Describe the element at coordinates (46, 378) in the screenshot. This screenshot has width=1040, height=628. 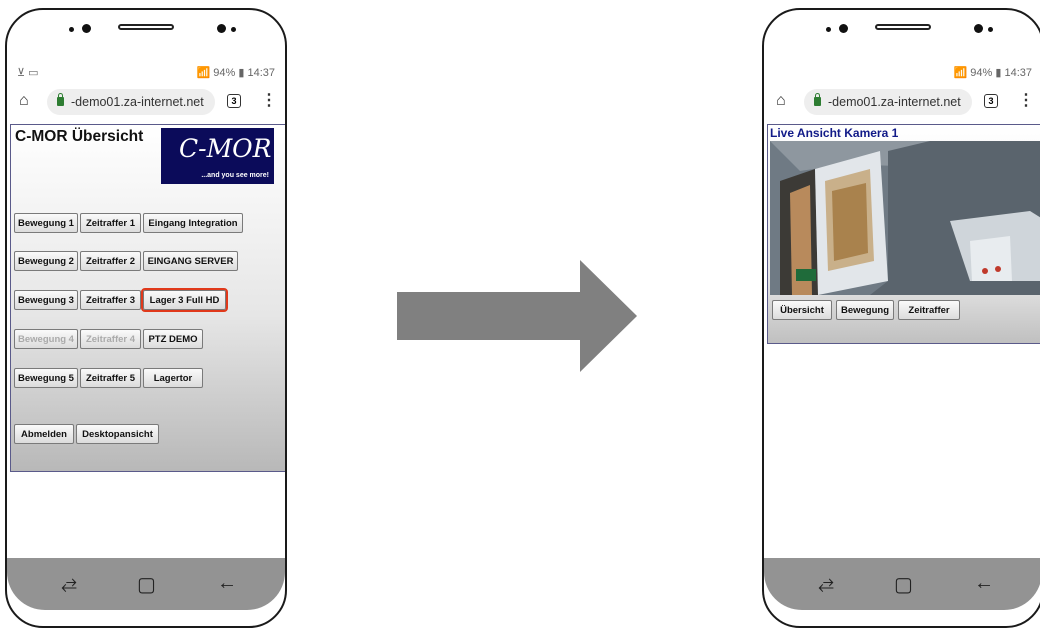
I see `bewegung-5-button: Bewegung 5` at that location.